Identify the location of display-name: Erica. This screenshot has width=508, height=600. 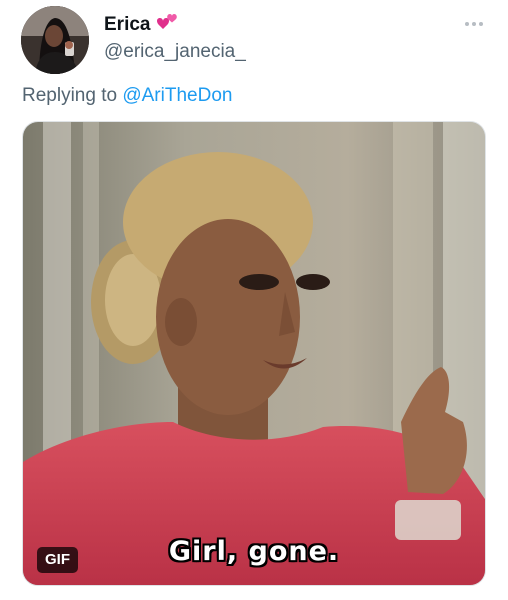
(127, 25).